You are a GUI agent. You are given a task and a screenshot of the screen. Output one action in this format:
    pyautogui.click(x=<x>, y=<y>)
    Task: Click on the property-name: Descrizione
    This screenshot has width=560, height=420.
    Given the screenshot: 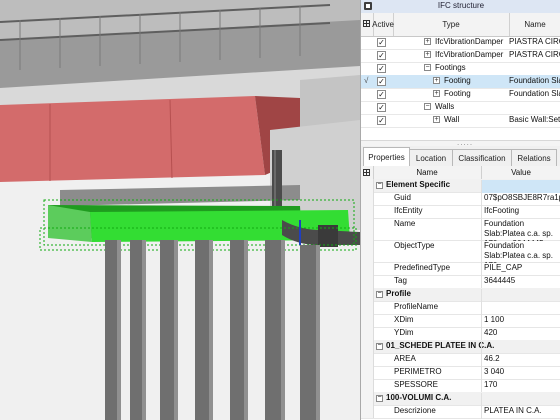 What is the action you would take?
    pyautogui.click(x=415, y=410)
    